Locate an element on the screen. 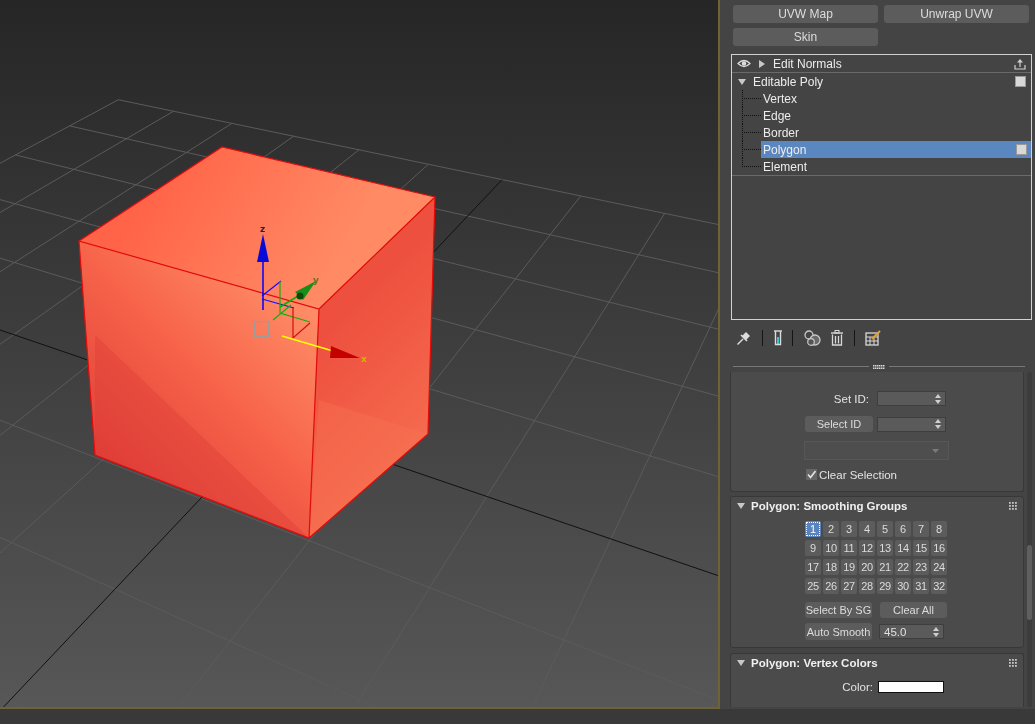 This screenshot has height=724, width=1035. stack-item: Polygon is located at coordinates (896, 149).